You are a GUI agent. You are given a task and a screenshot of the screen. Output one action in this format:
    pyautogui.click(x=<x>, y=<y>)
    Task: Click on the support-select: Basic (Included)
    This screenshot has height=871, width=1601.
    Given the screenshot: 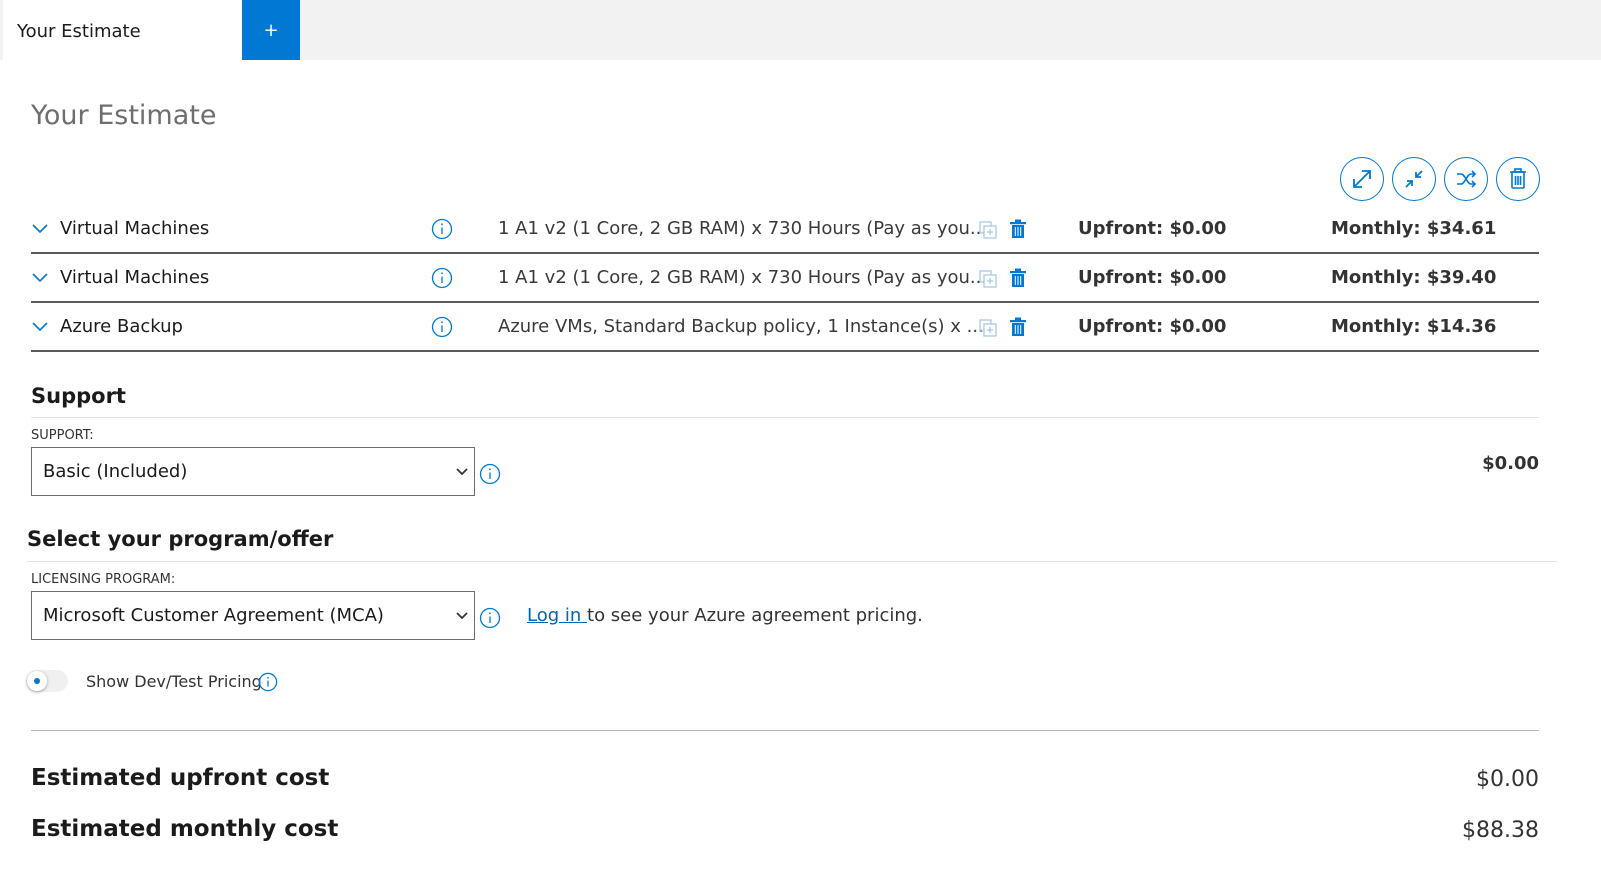 What is the action you would take?
    pyautogui.click(x=253, y=471)
    